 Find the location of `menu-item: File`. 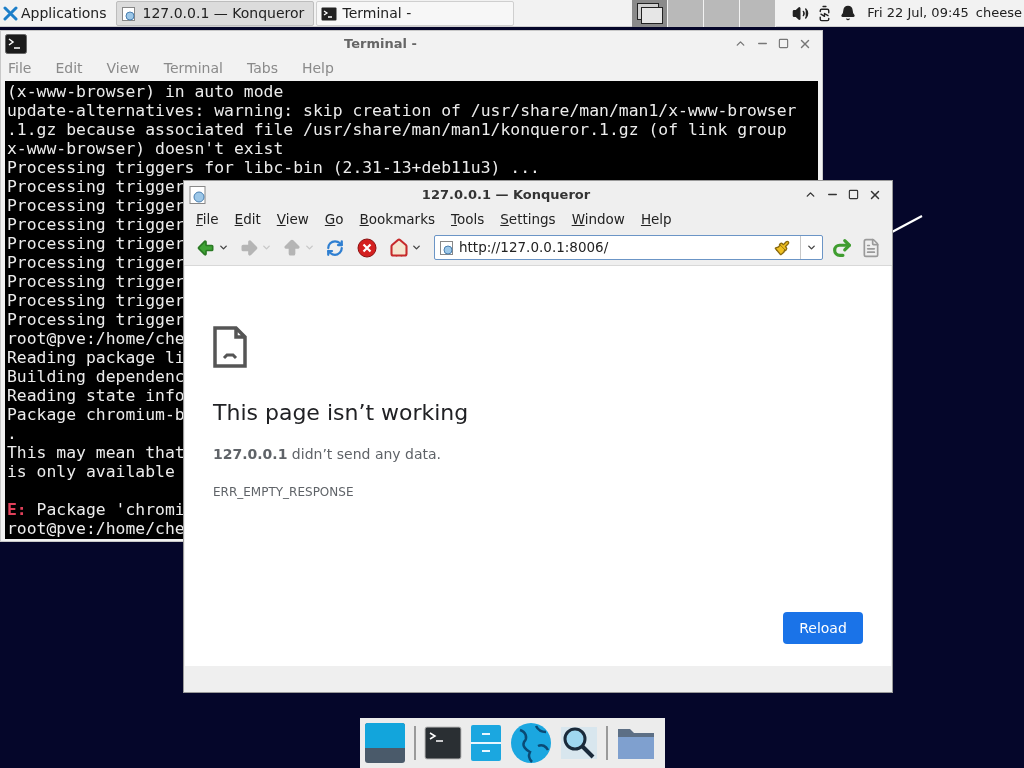

menu-item: File is located at coordinates (207, 219).